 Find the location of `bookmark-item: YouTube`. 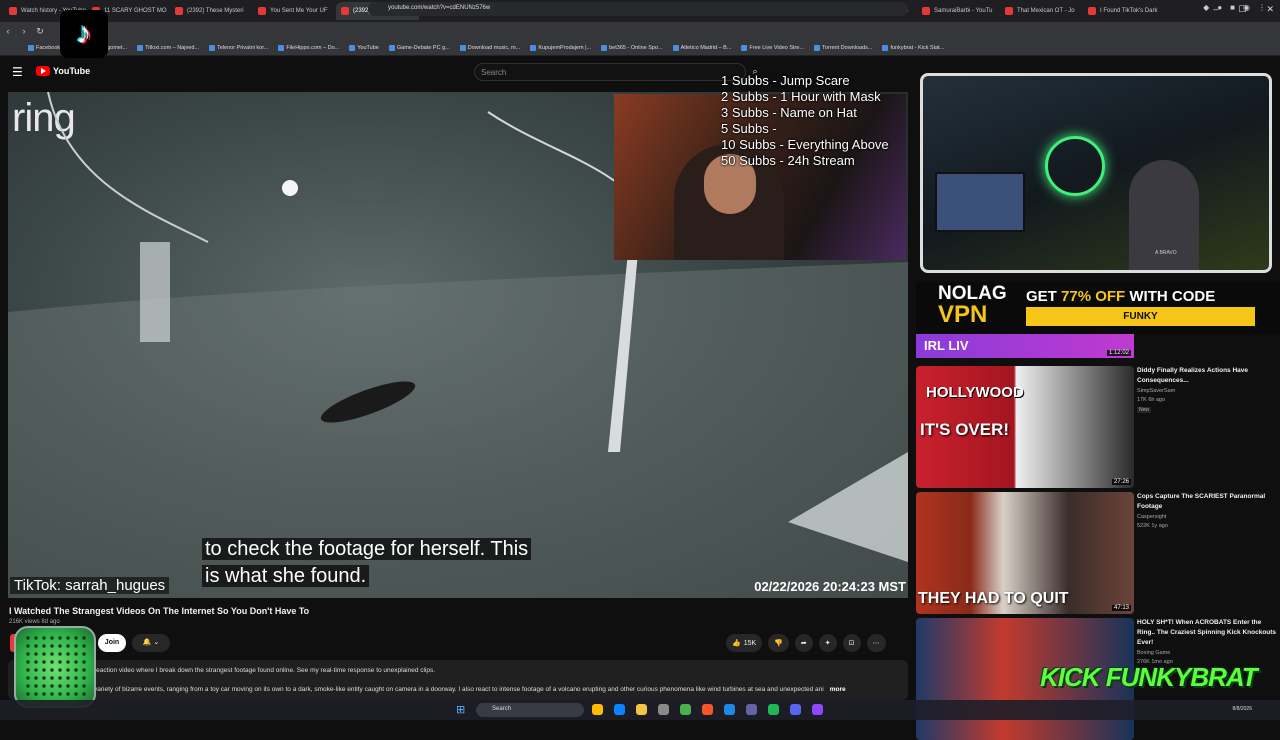

bookmark-item: YouTube is located at coordinates (364, 47).